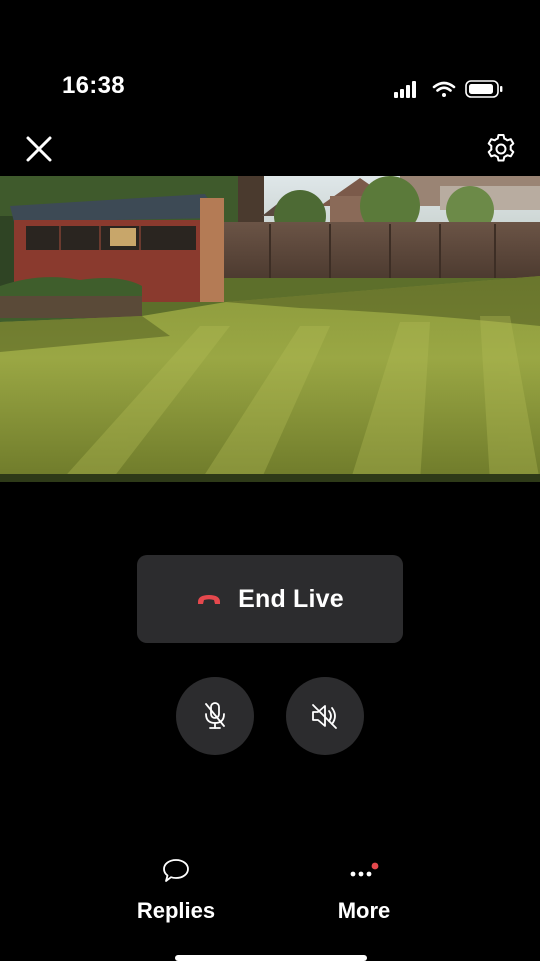 This screenshot has height=961, width=540. Describe the element at coordinates (444, 89) in the screenshot. I see `wifi-icon` at that location.